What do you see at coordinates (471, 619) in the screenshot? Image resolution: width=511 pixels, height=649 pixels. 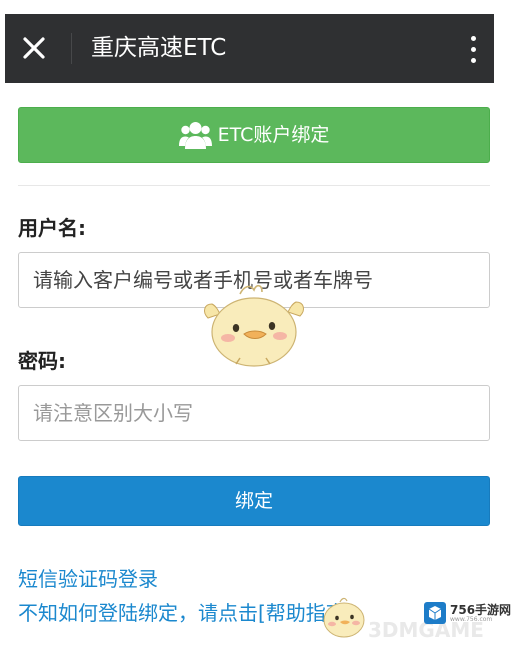 I see `756-url-text: www.756.com` at bounding box center [471, 619].